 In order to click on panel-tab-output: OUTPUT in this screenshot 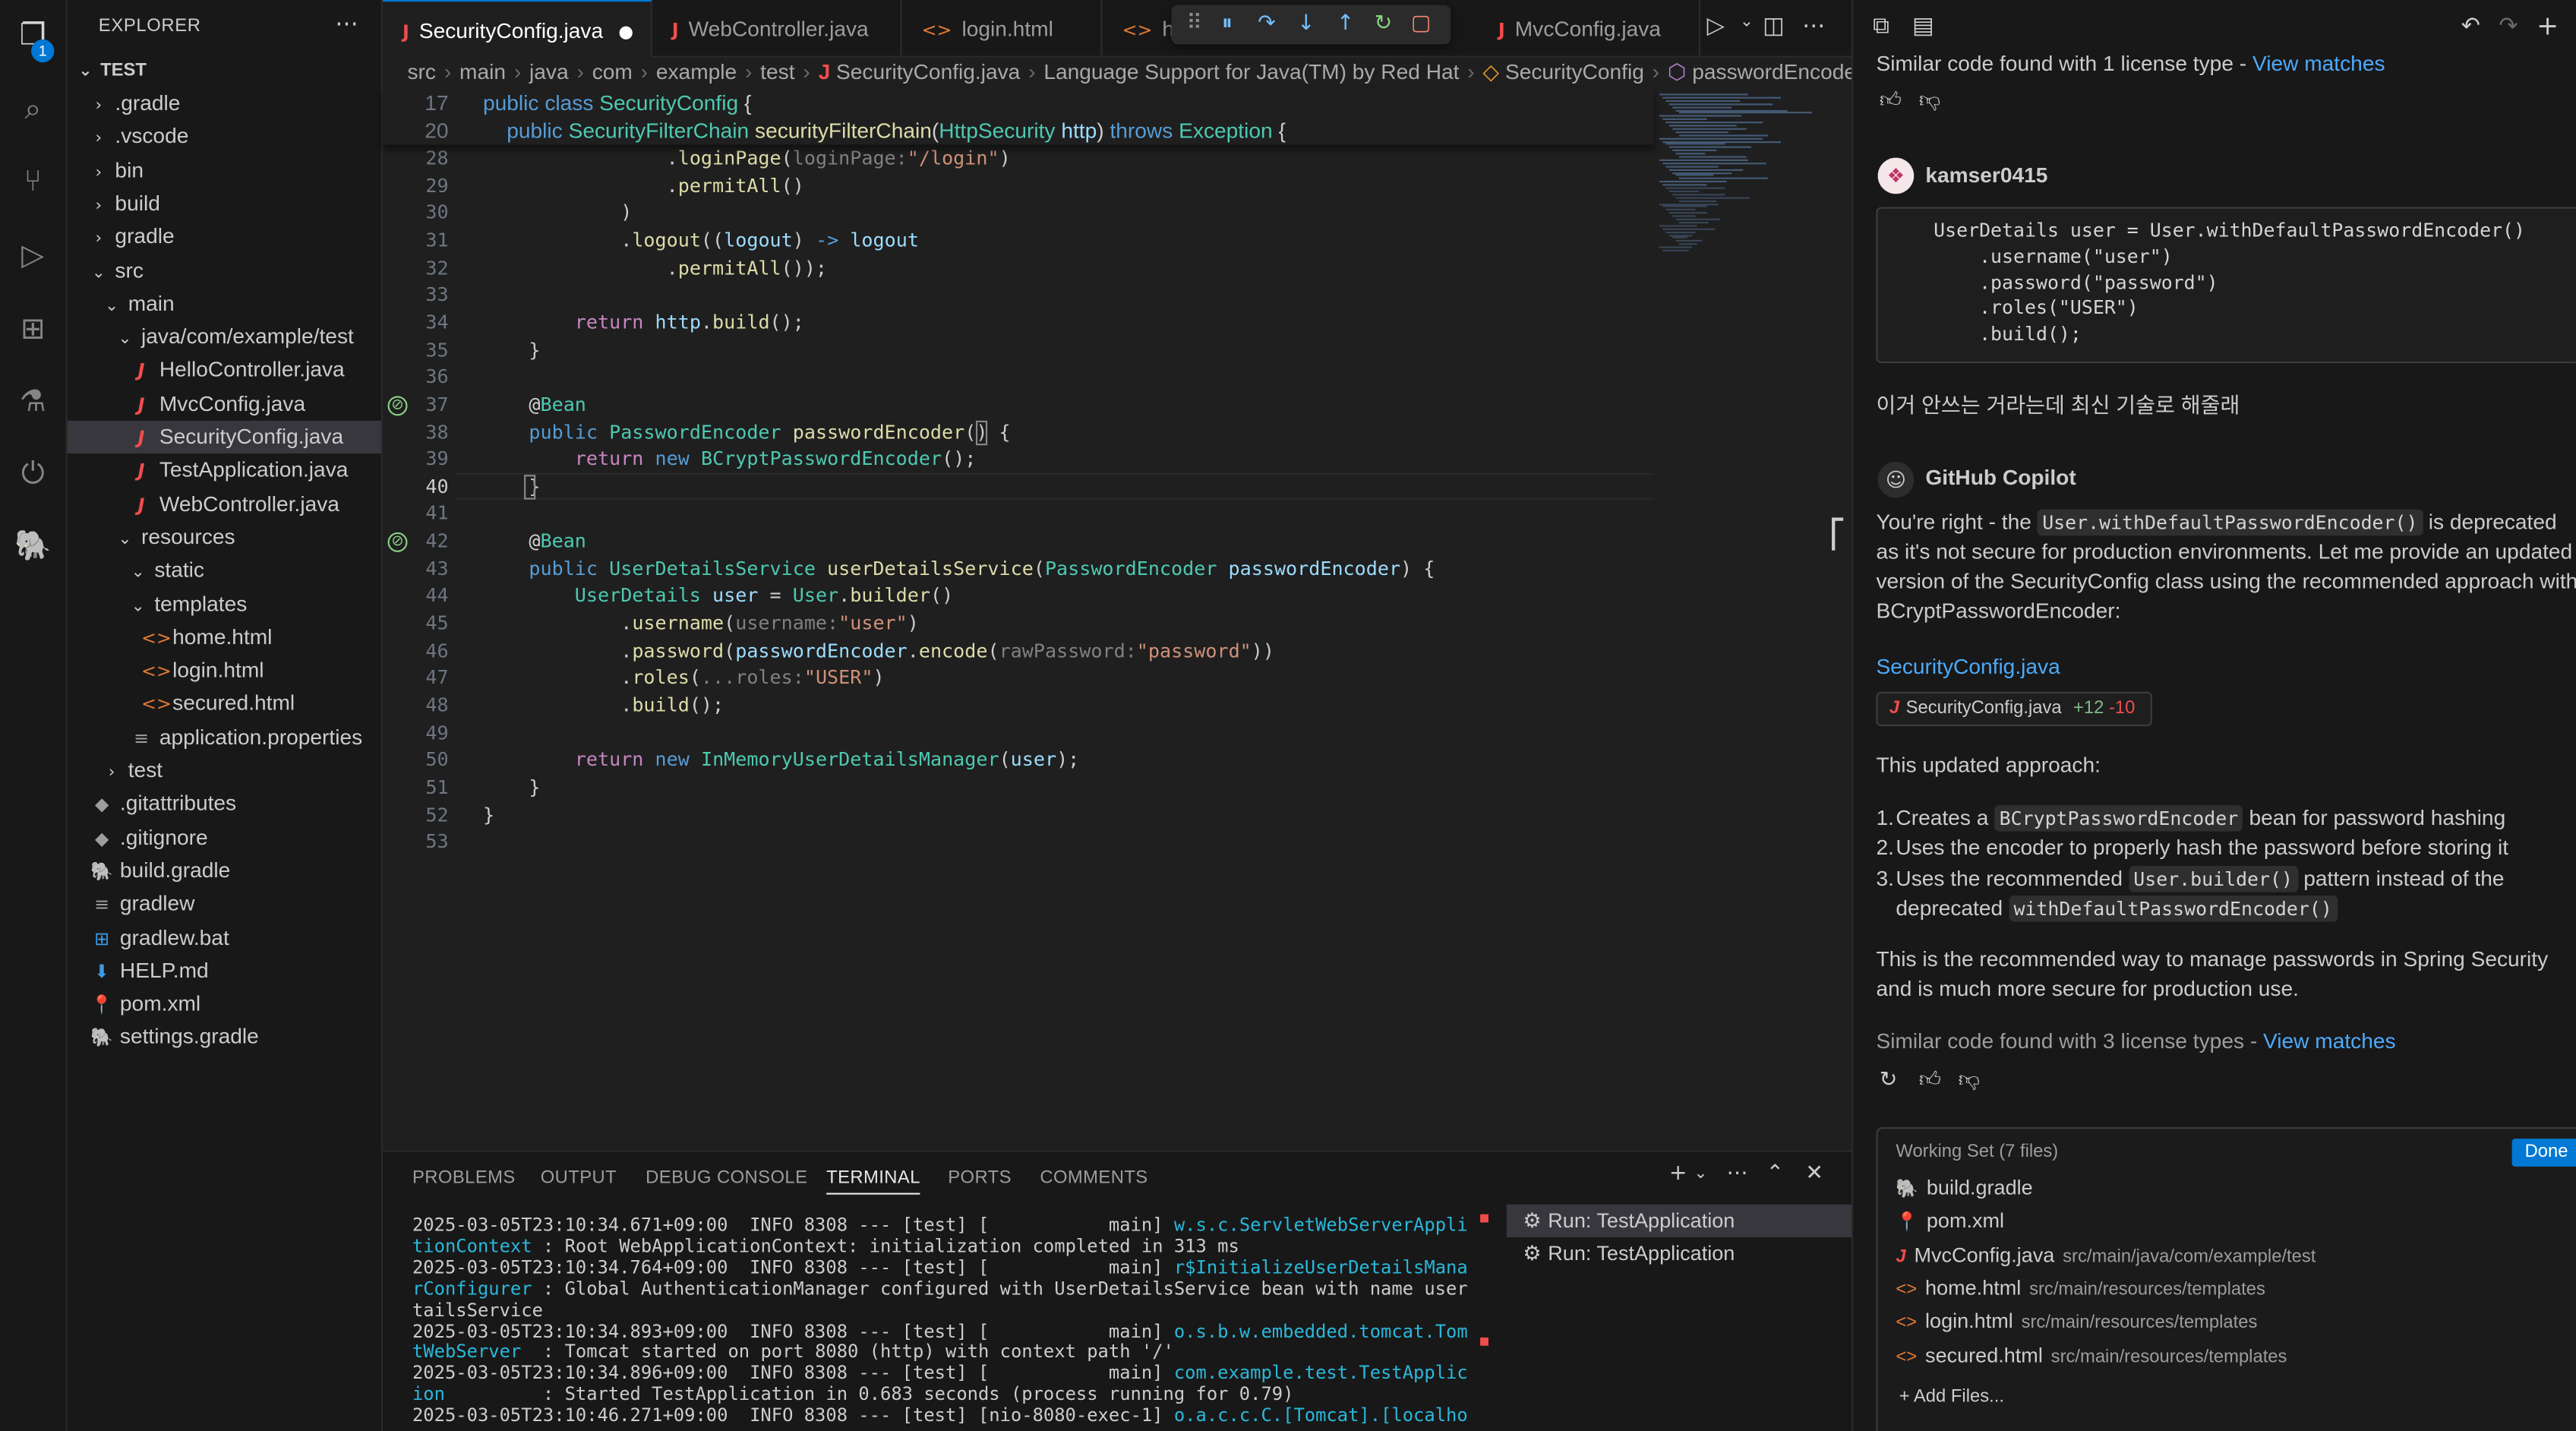, I will do `click(579, 1178)`.